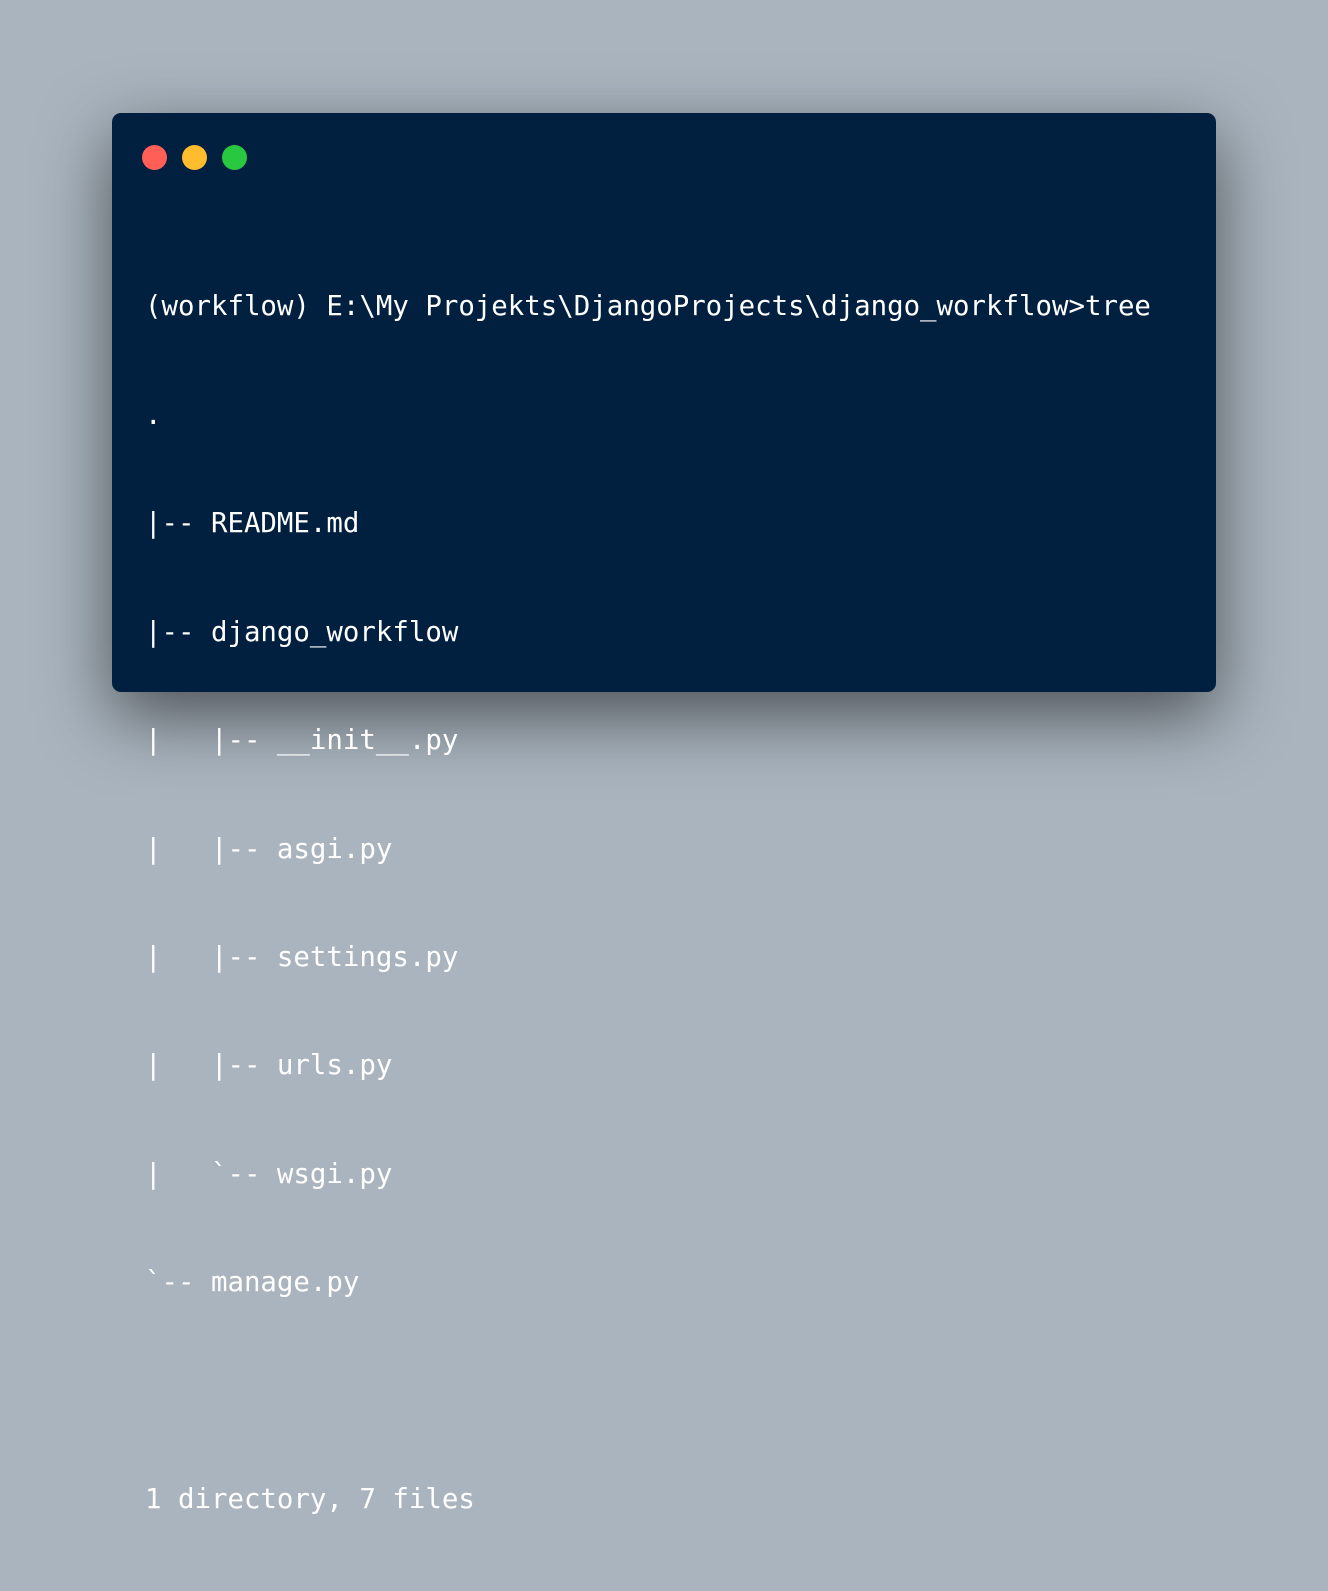 This screenshot has width=1328, height=1591. I want to click on tree-line-django-workflow: |-- django_workflow, so click(302, 632).